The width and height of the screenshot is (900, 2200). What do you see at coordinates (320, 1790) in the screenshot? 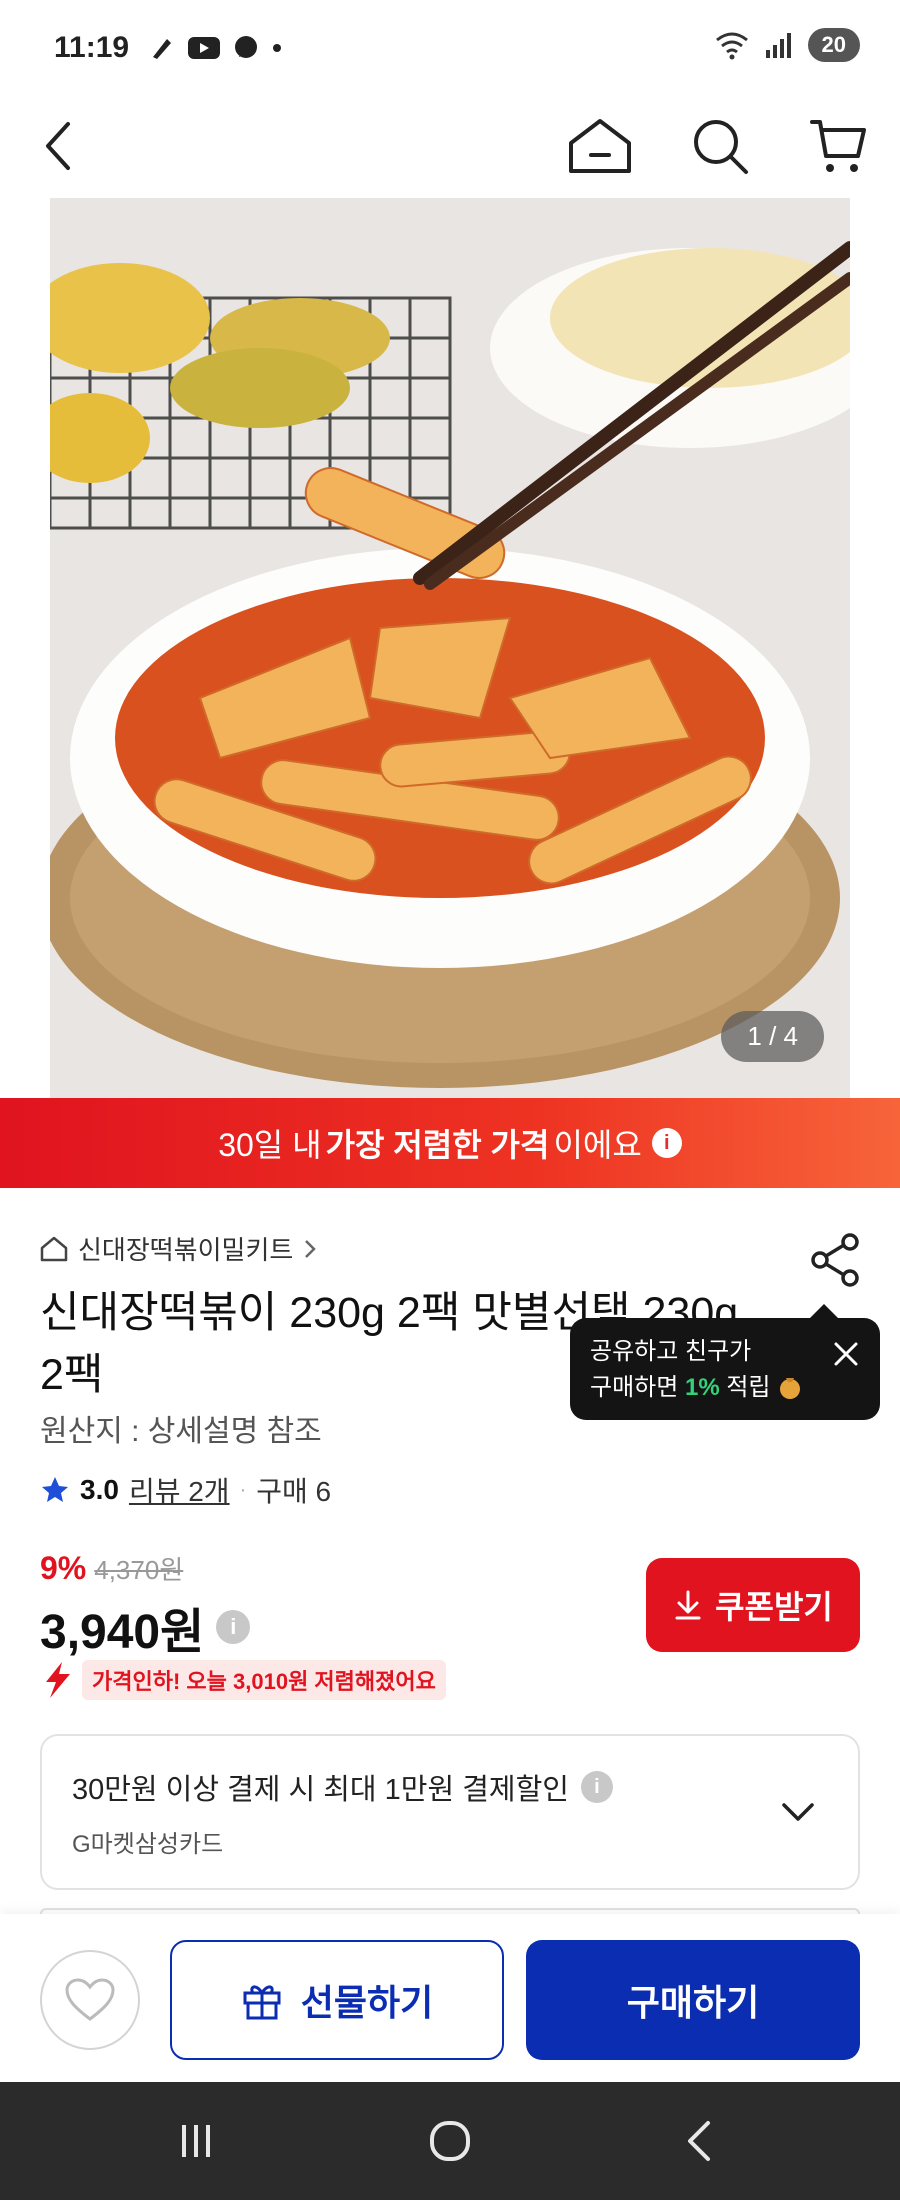
I see `payment-title: 30만원 이상 결제 시 최대 1만원 결제할인` at bounding box center [320, 1790].